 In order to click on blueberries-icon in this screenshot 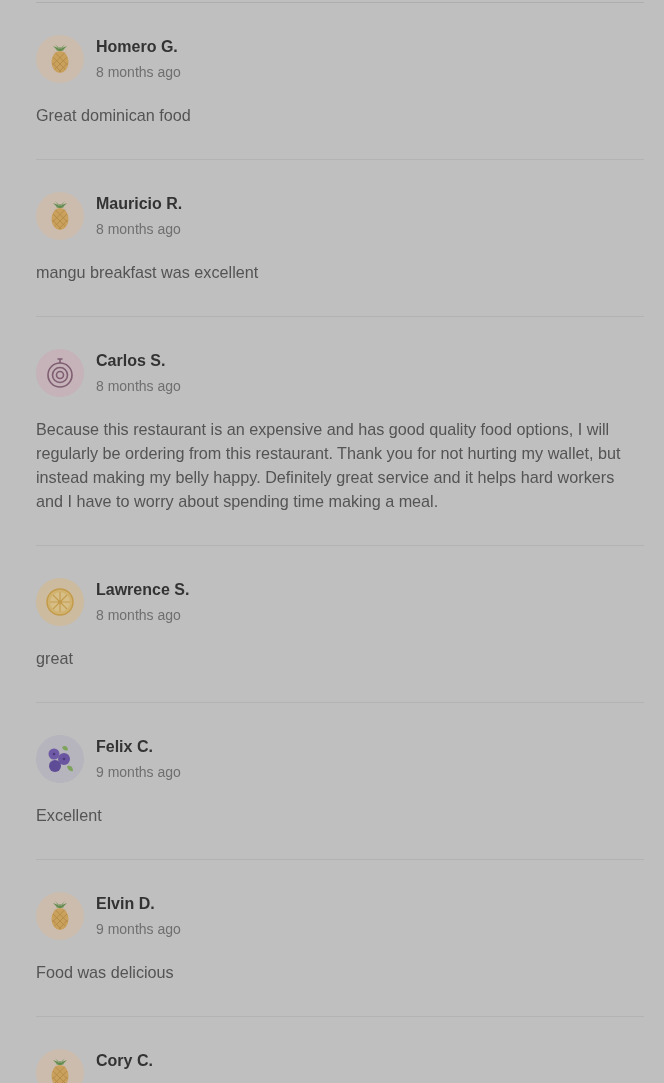, I will do `click(60, 759)`.